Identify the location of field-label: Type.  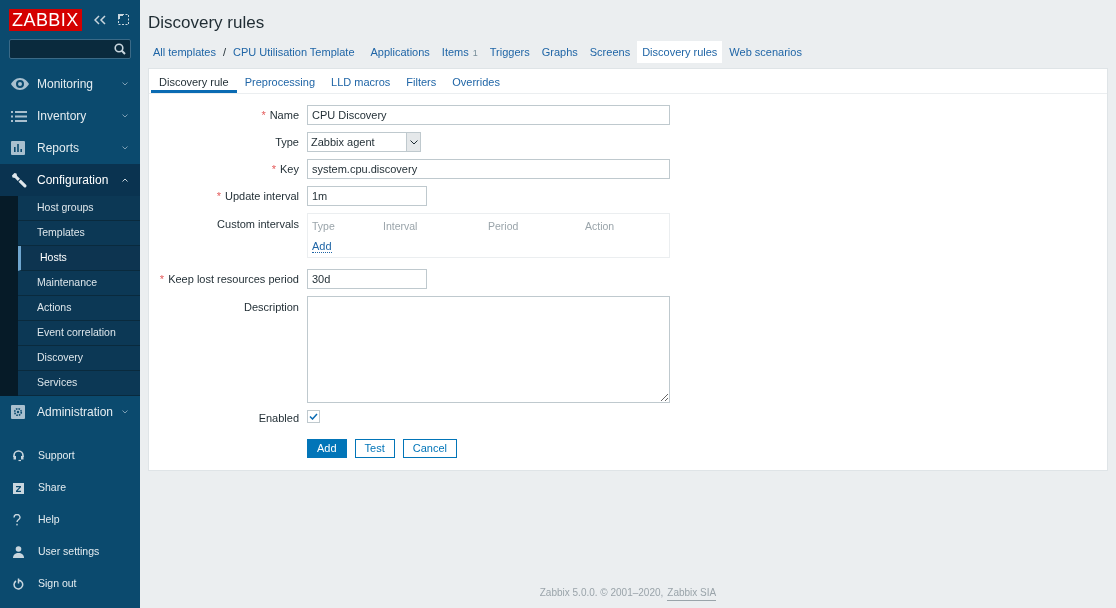
(287, 142).